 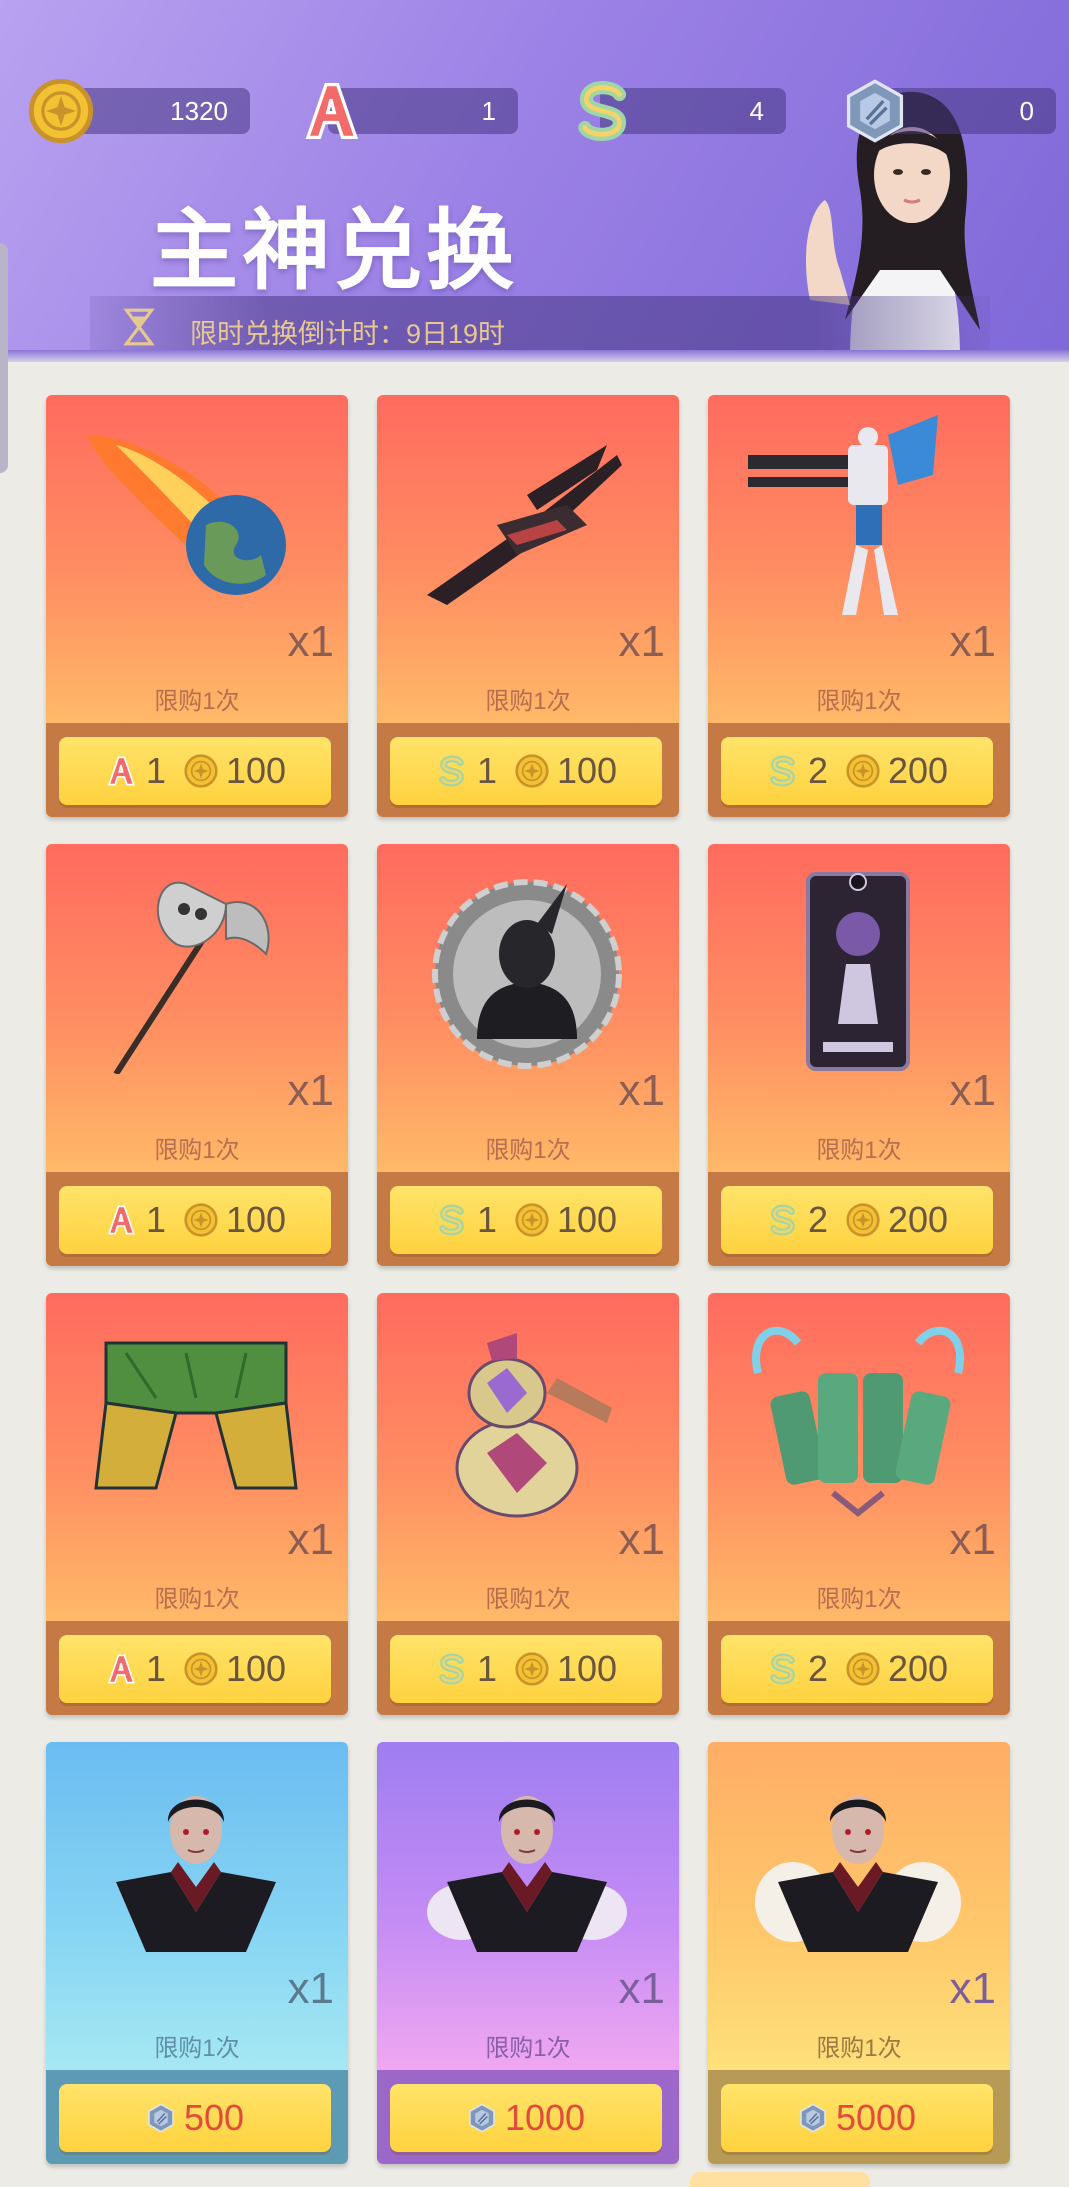 I want to click on buy-button: 1000, so click(x=526, y=2118).